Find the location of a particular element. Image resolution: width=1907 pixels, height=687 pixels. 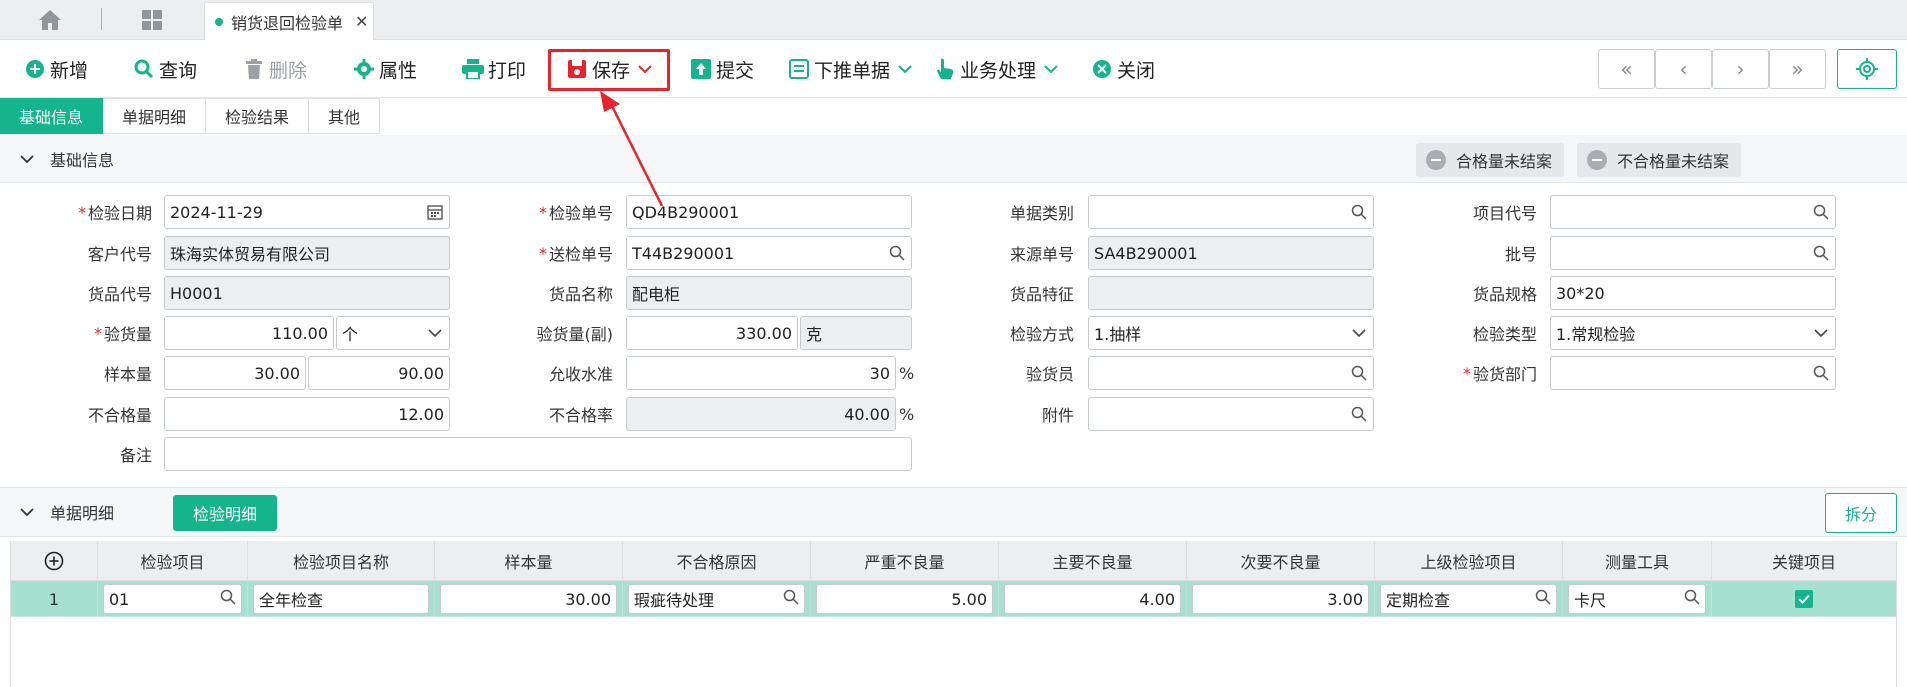

close-label: 关闭 is located at coordinates (1136, 70).